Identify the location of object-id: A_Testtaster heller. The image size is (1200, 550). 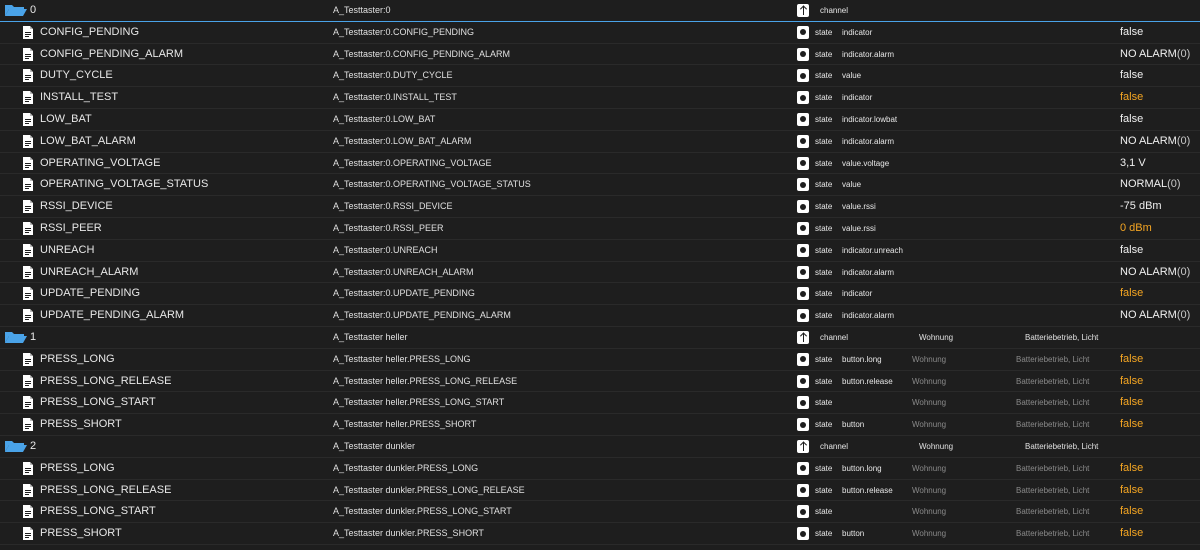
(370, 336).